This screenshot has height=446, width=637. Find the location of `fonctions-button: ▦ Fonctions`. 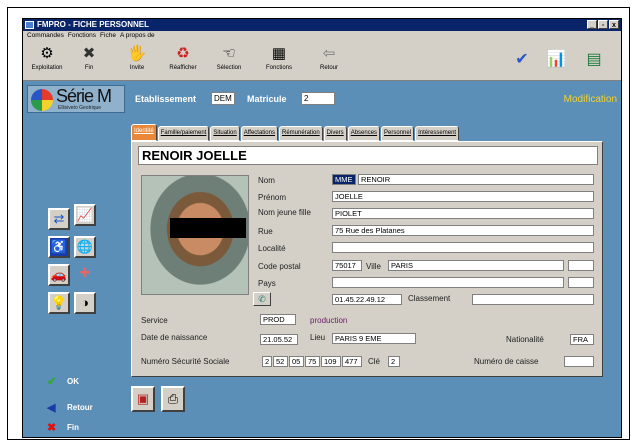

fonctions-button: ▦ Fonctions is located at coordinates (279, 61).